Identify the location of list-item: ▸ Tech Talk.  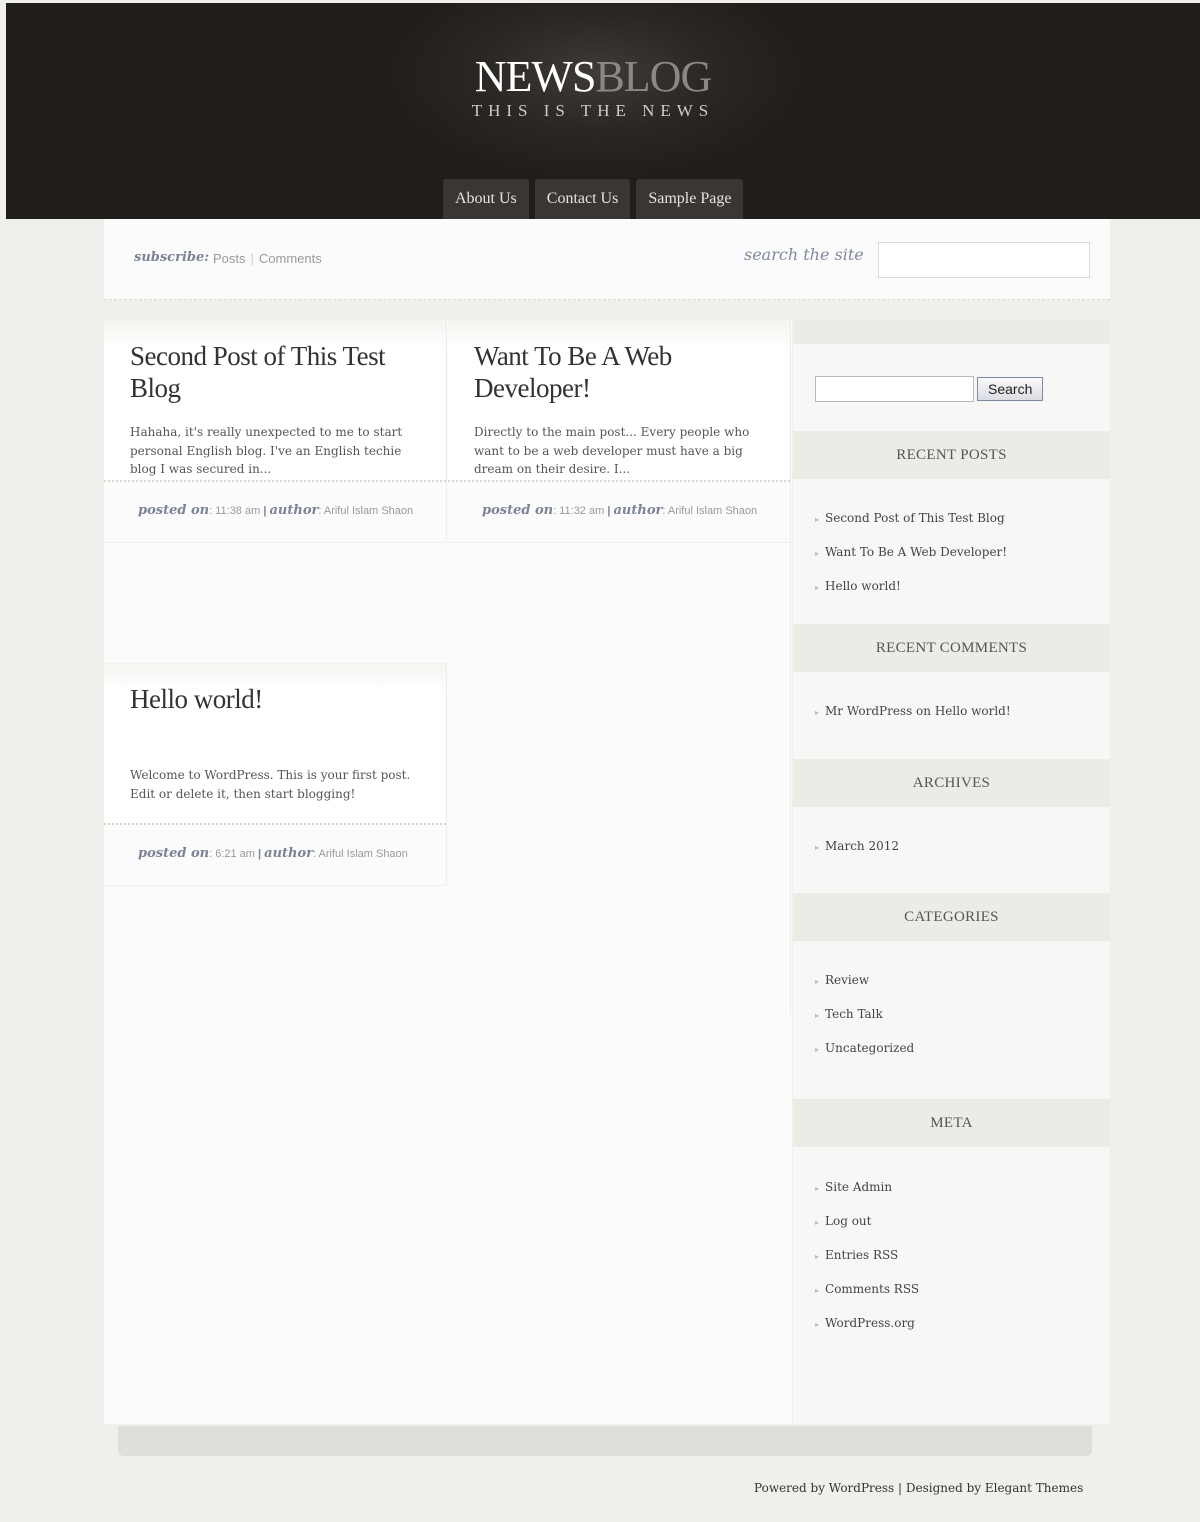
(864, 1014).